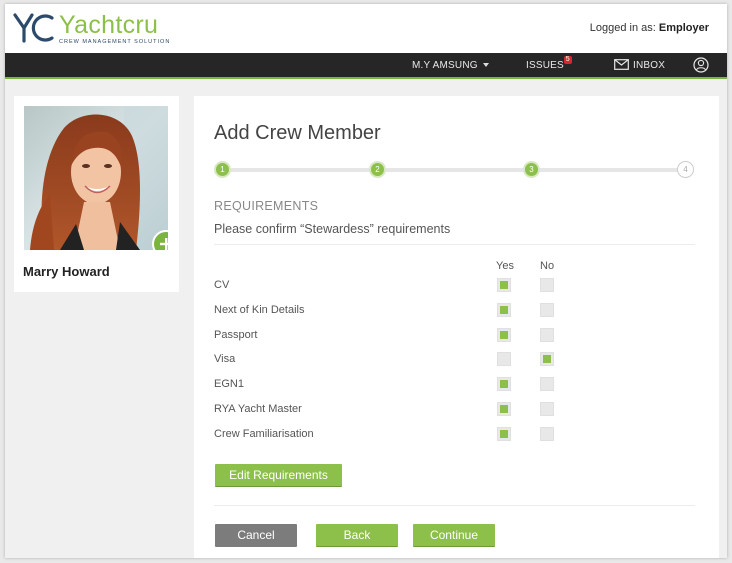 Image resolution: width=732 pixels, height=563 pixels. Describe the element at coordinates (109, 25) in the screenshot. I see `brand-name: Yachtcru` at that location.